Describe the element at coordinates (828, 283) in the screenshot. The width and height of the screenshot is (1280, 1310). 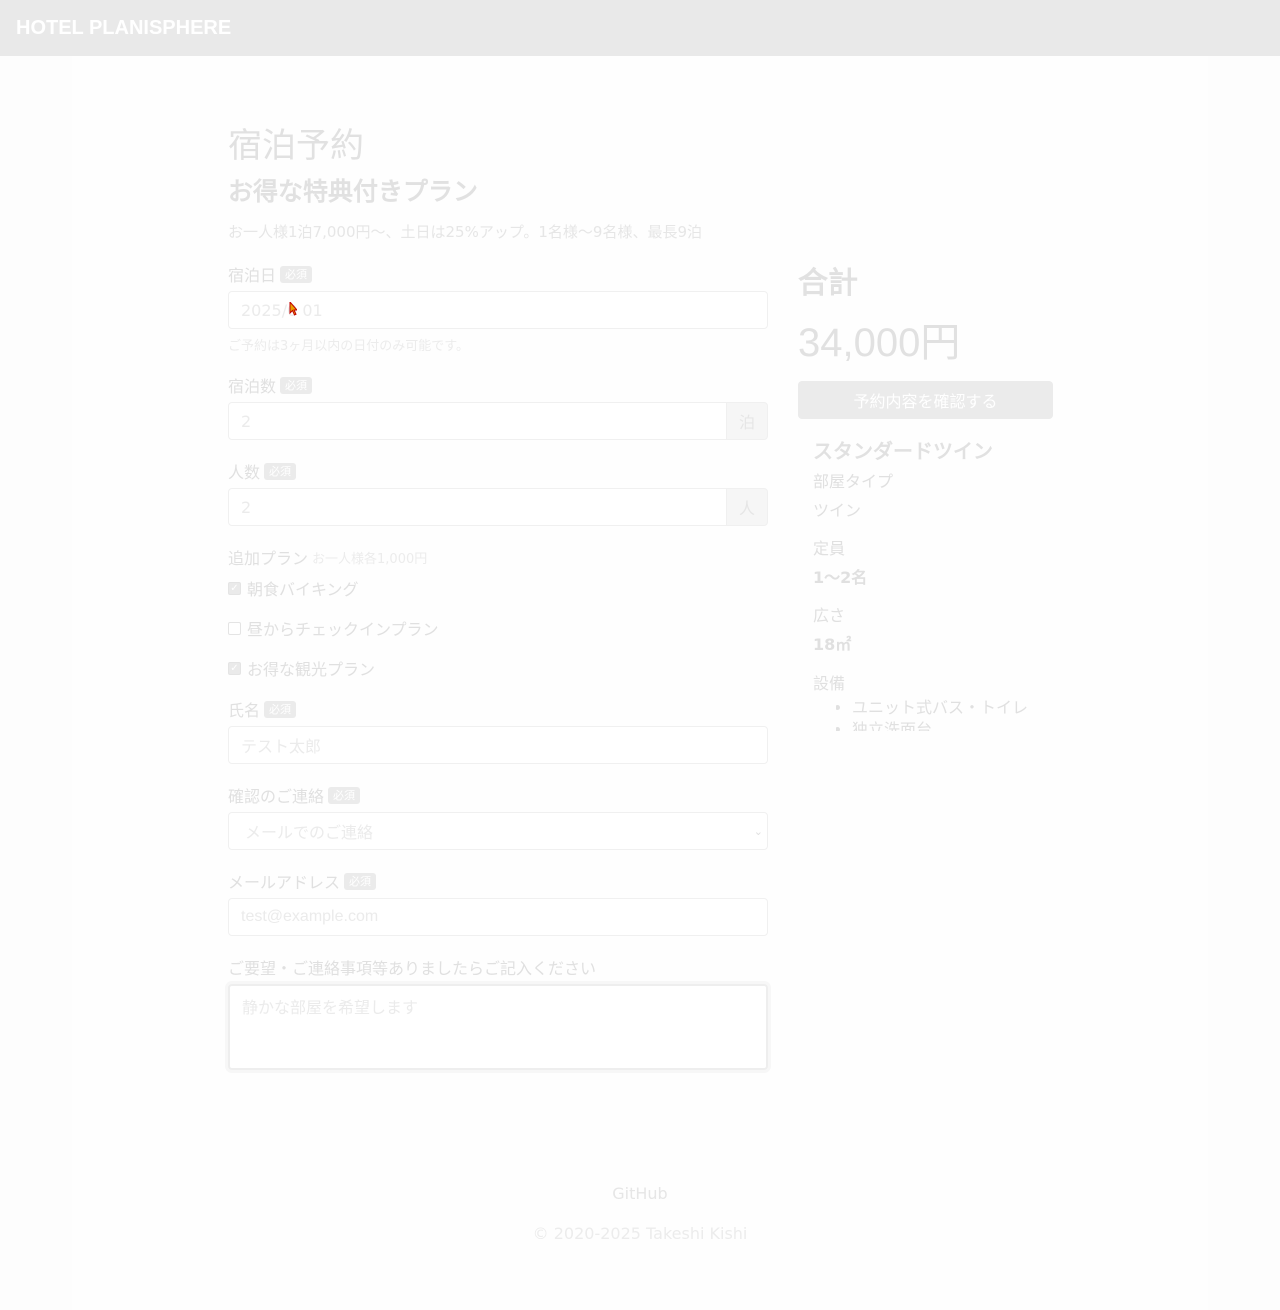
I see `total-label: 合計` at that location.